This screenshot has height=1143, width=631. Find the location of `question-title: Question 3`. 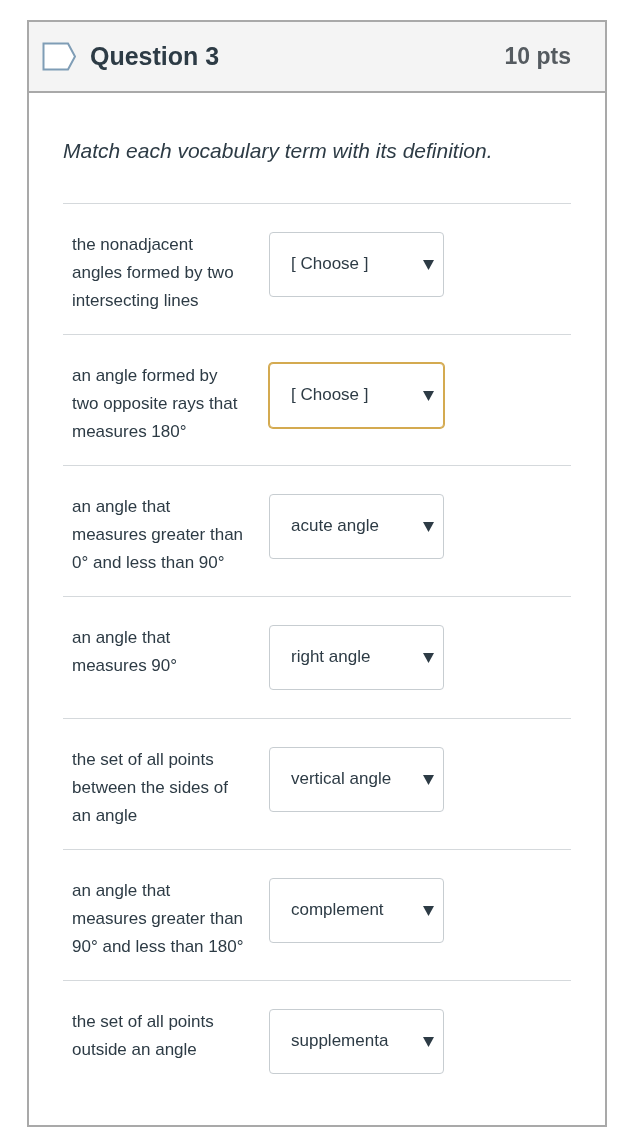

question-title: Question 3 is located at coordinates (155, 56).